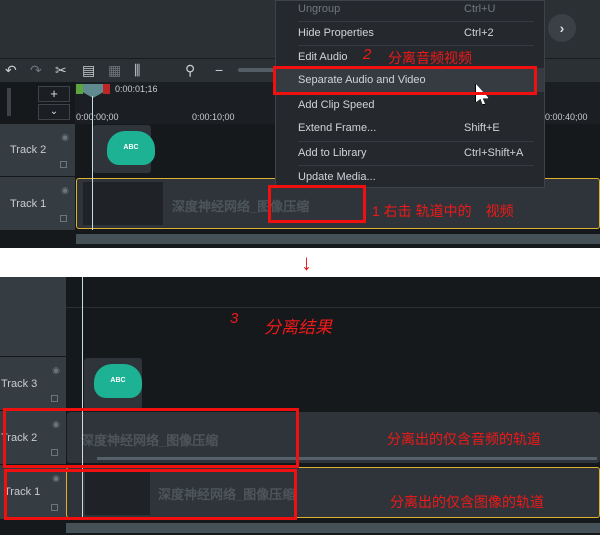  I want to click on highlight-separate, so click(405, 80).